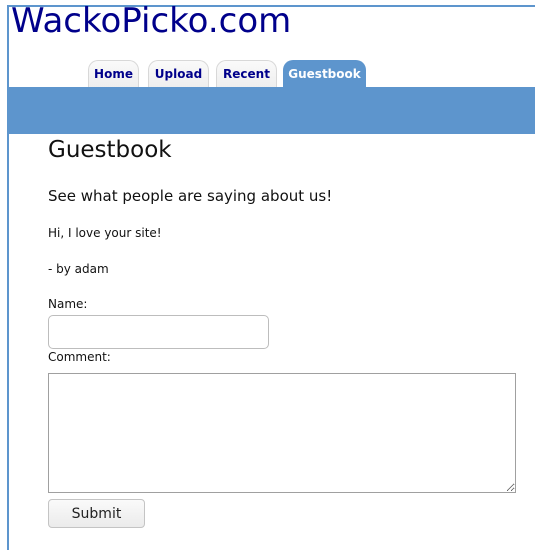  What do you see at coordinates (324, 74) in the screenshot?
I see `tab-guestbook: Guestbook` at bounding box center [324, 74].